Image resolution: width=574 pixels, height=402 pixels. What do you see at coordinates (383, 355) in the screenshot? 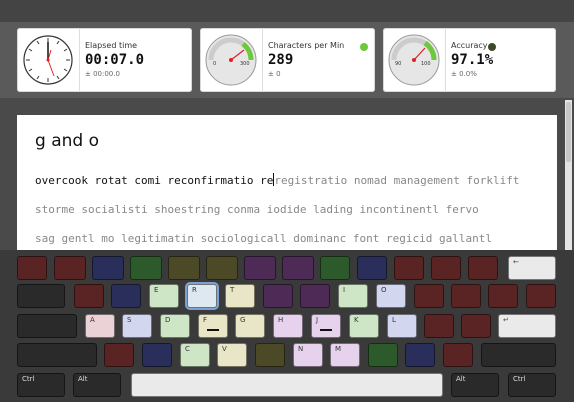
I see `key-comma` at bounding box center [383, 355].